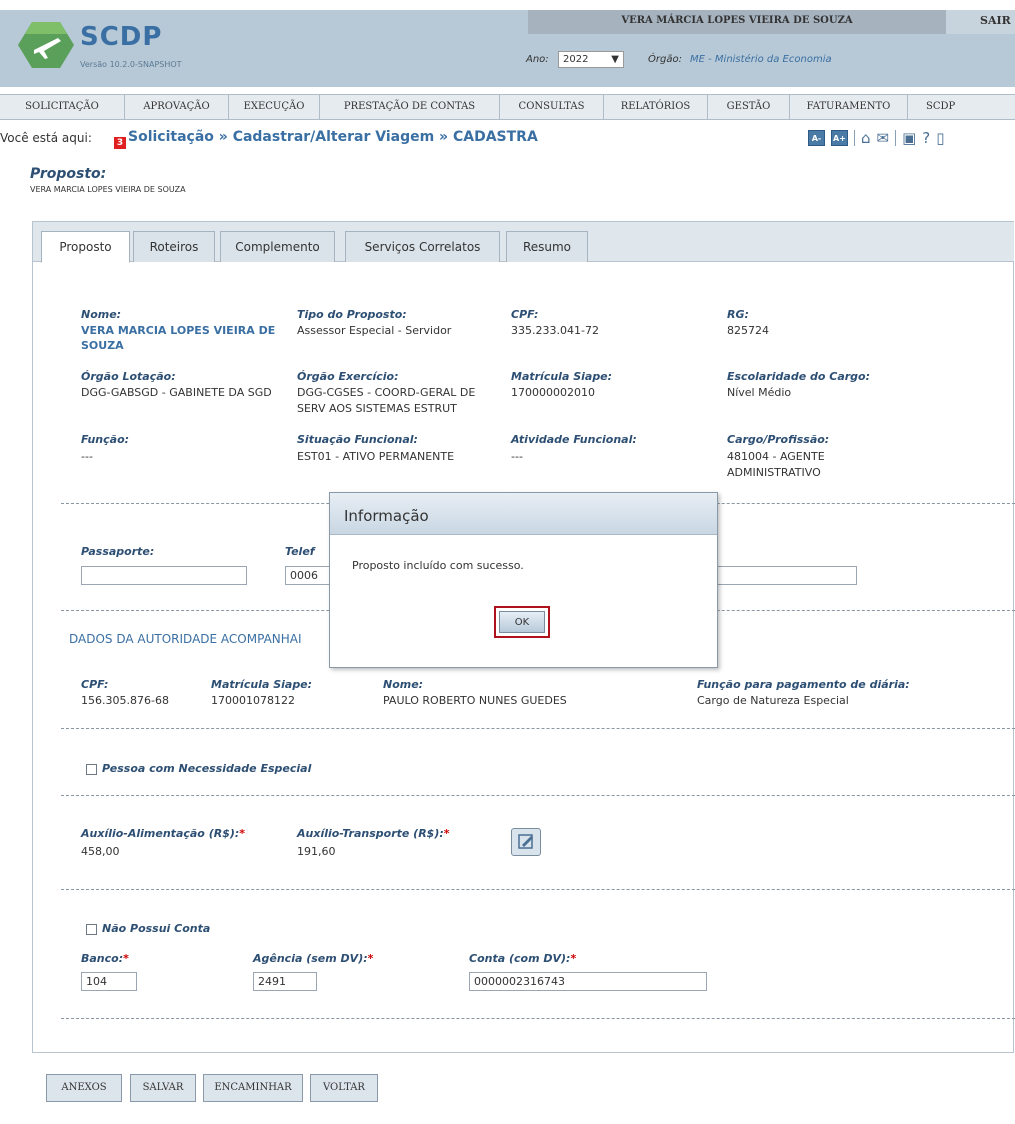 Image resolution: width=1015 pixels, height=1124 pixels. What do you see at coordinates (177, 107) in the screenshot?
I see `menu-item-aprovacao: APROVAÇÃO` at bounding box center [177, 107].